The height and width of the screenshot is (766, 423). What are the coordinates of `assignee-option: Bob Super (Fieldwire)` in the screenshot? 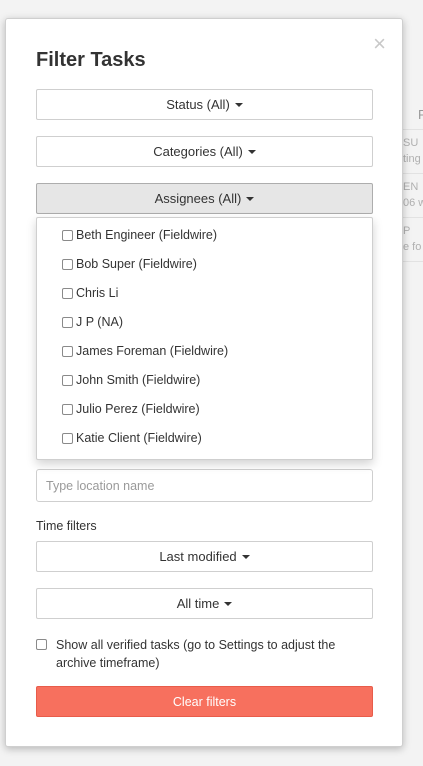 It's located at (129, 264).